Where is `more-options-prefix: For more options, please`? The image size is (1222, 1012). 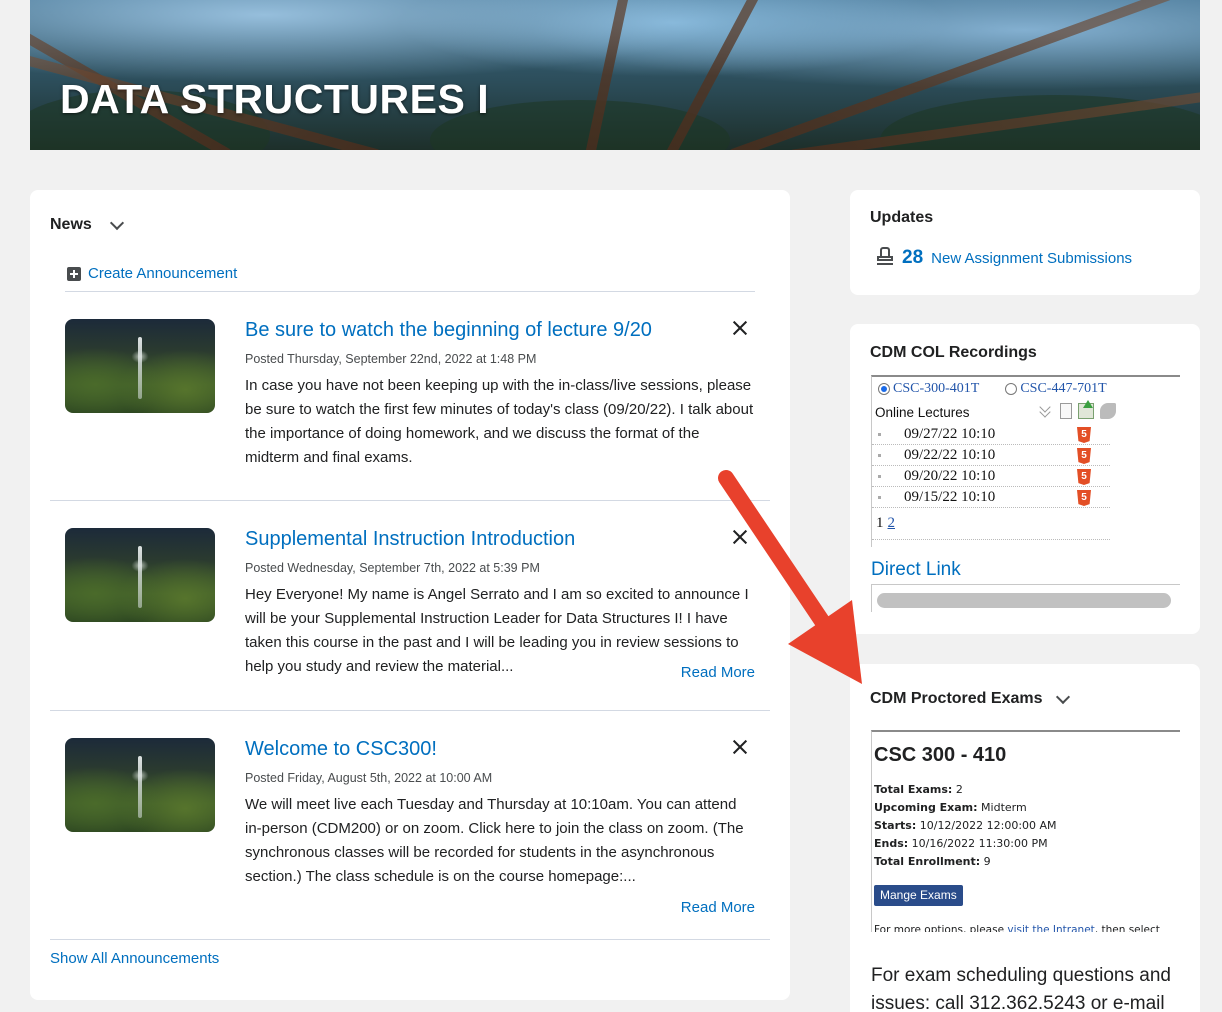 more-options-prefix: For more options, please is located at coordinates (939, 928).